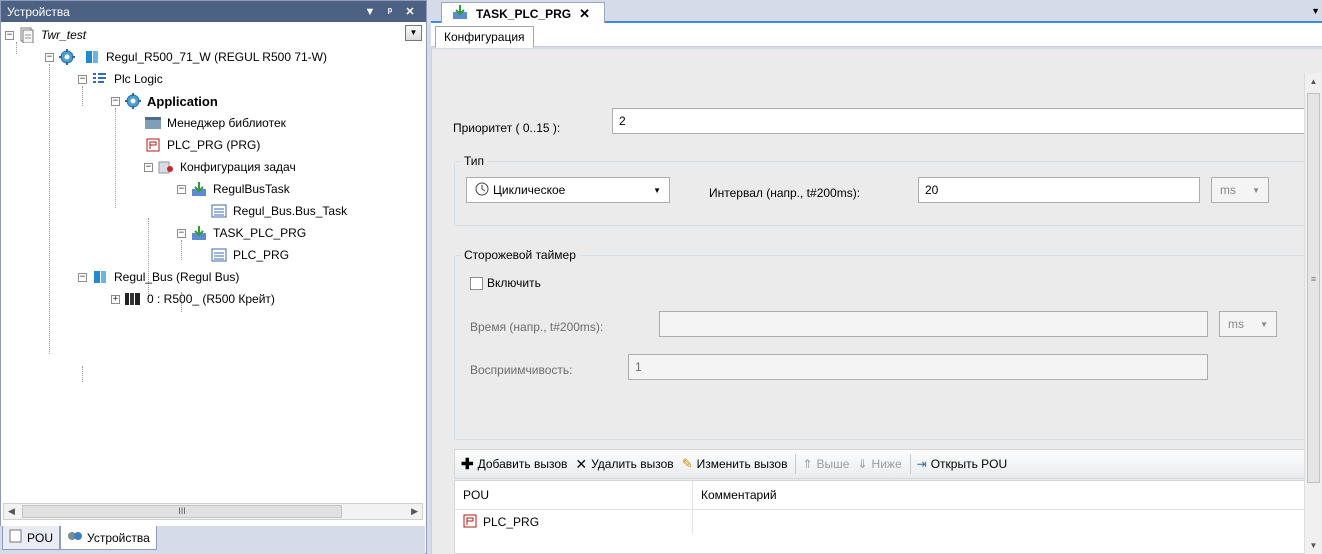 The height and width of the screenshot is (554, 1322). What do you see at coordinates (370, 12) in the screenshot?
I see `dropdown-icon: ▼` at bounding box center [370, 12].